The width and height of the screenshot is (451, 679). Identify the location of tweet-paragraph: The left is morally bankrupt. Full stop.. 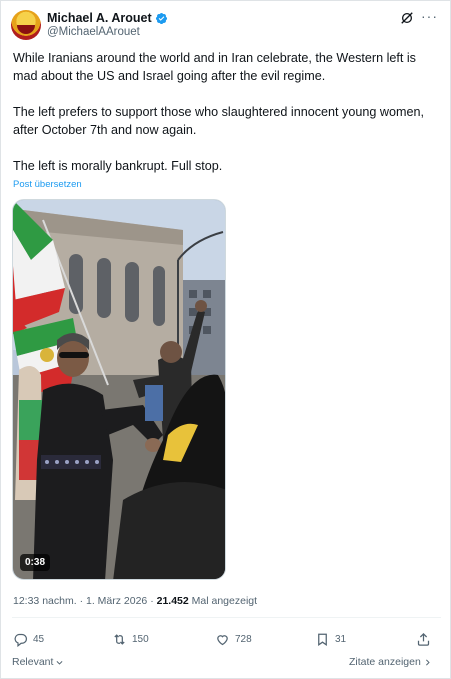
(118, 166).